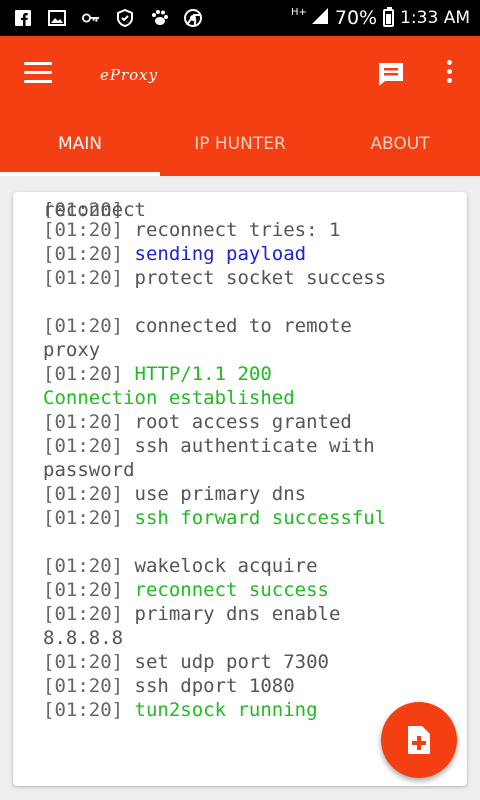 The image size is (480, 800). I want to click on message-icon, so click(391, 74).